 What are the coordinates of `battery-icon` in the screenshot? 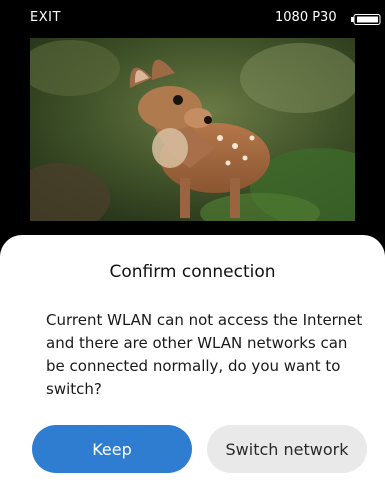 It's located at (366, 18).